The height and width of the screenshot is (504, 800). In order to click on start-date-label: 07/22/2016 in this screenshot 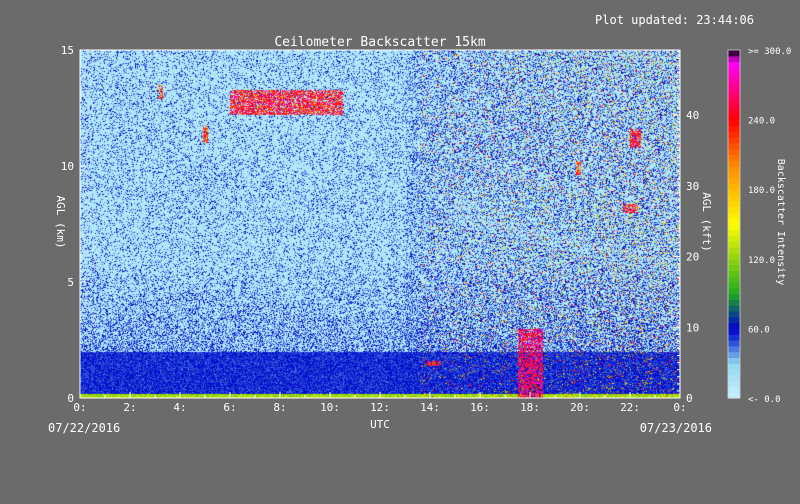, I will do `click(84, 428)`.